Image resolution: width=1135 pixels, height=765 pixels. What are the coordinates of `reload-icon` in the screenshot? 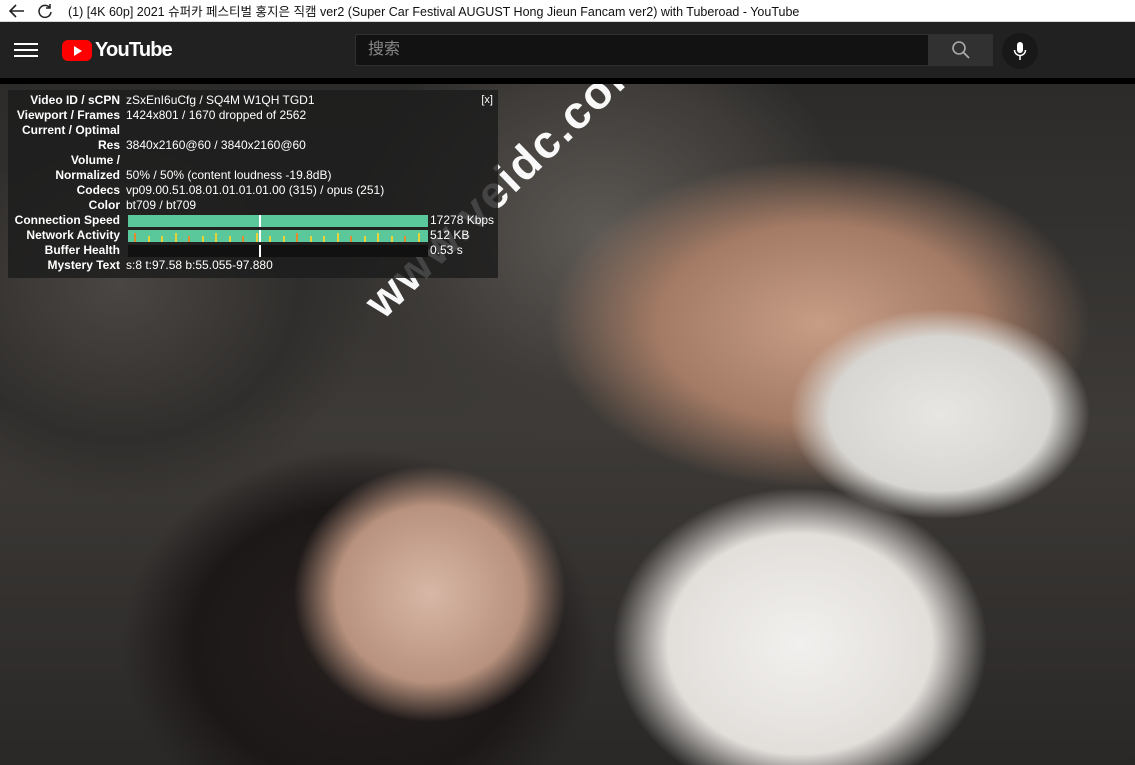 It's located at (45, 10).